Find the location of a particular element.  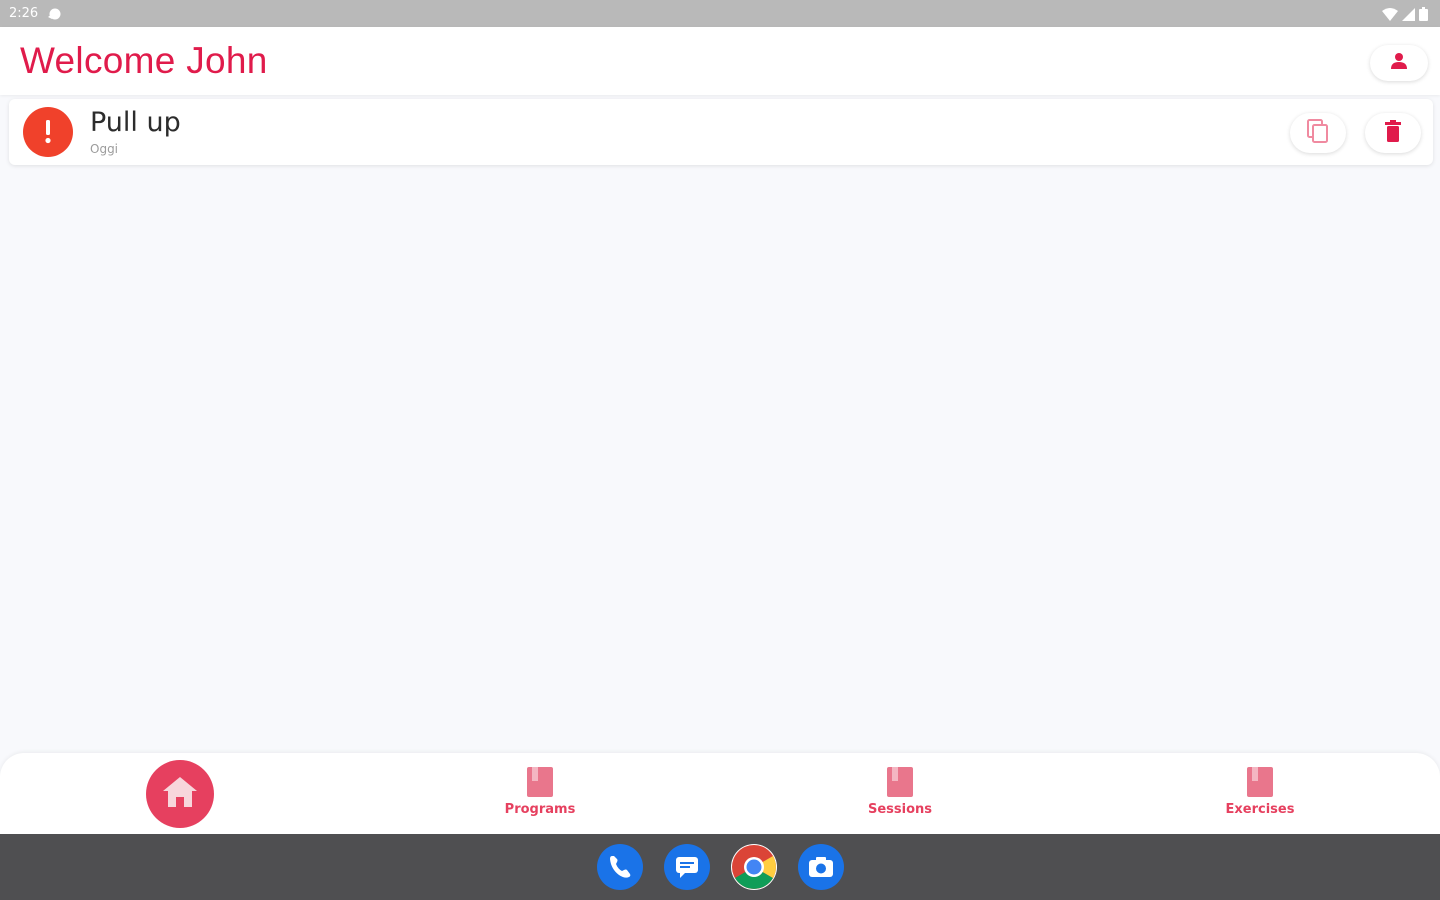

delete-button is located at coordinates (1393, 133).